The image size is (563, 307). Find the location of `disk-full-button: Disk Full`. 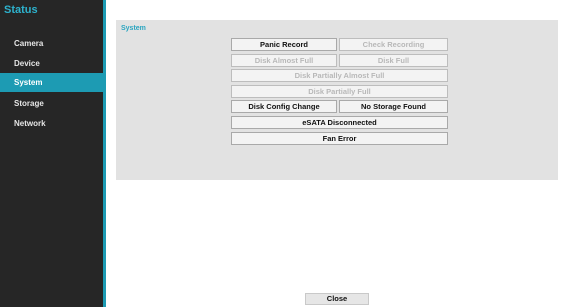

disk-full-button: Disk Full is located at coordinates (393, 60).